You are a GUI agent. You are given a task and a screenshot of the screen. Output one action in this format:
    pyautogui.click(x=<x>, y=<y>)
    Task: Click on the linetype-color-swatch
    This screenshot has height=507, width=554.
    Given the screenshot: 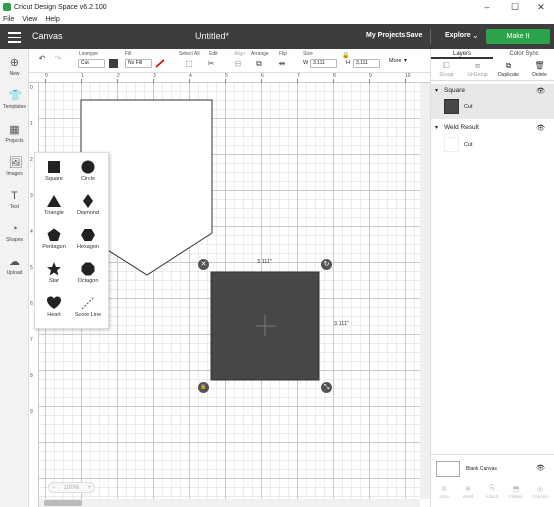 What is the action you would take?
    pyautogui.click(x=113, y=63)
    